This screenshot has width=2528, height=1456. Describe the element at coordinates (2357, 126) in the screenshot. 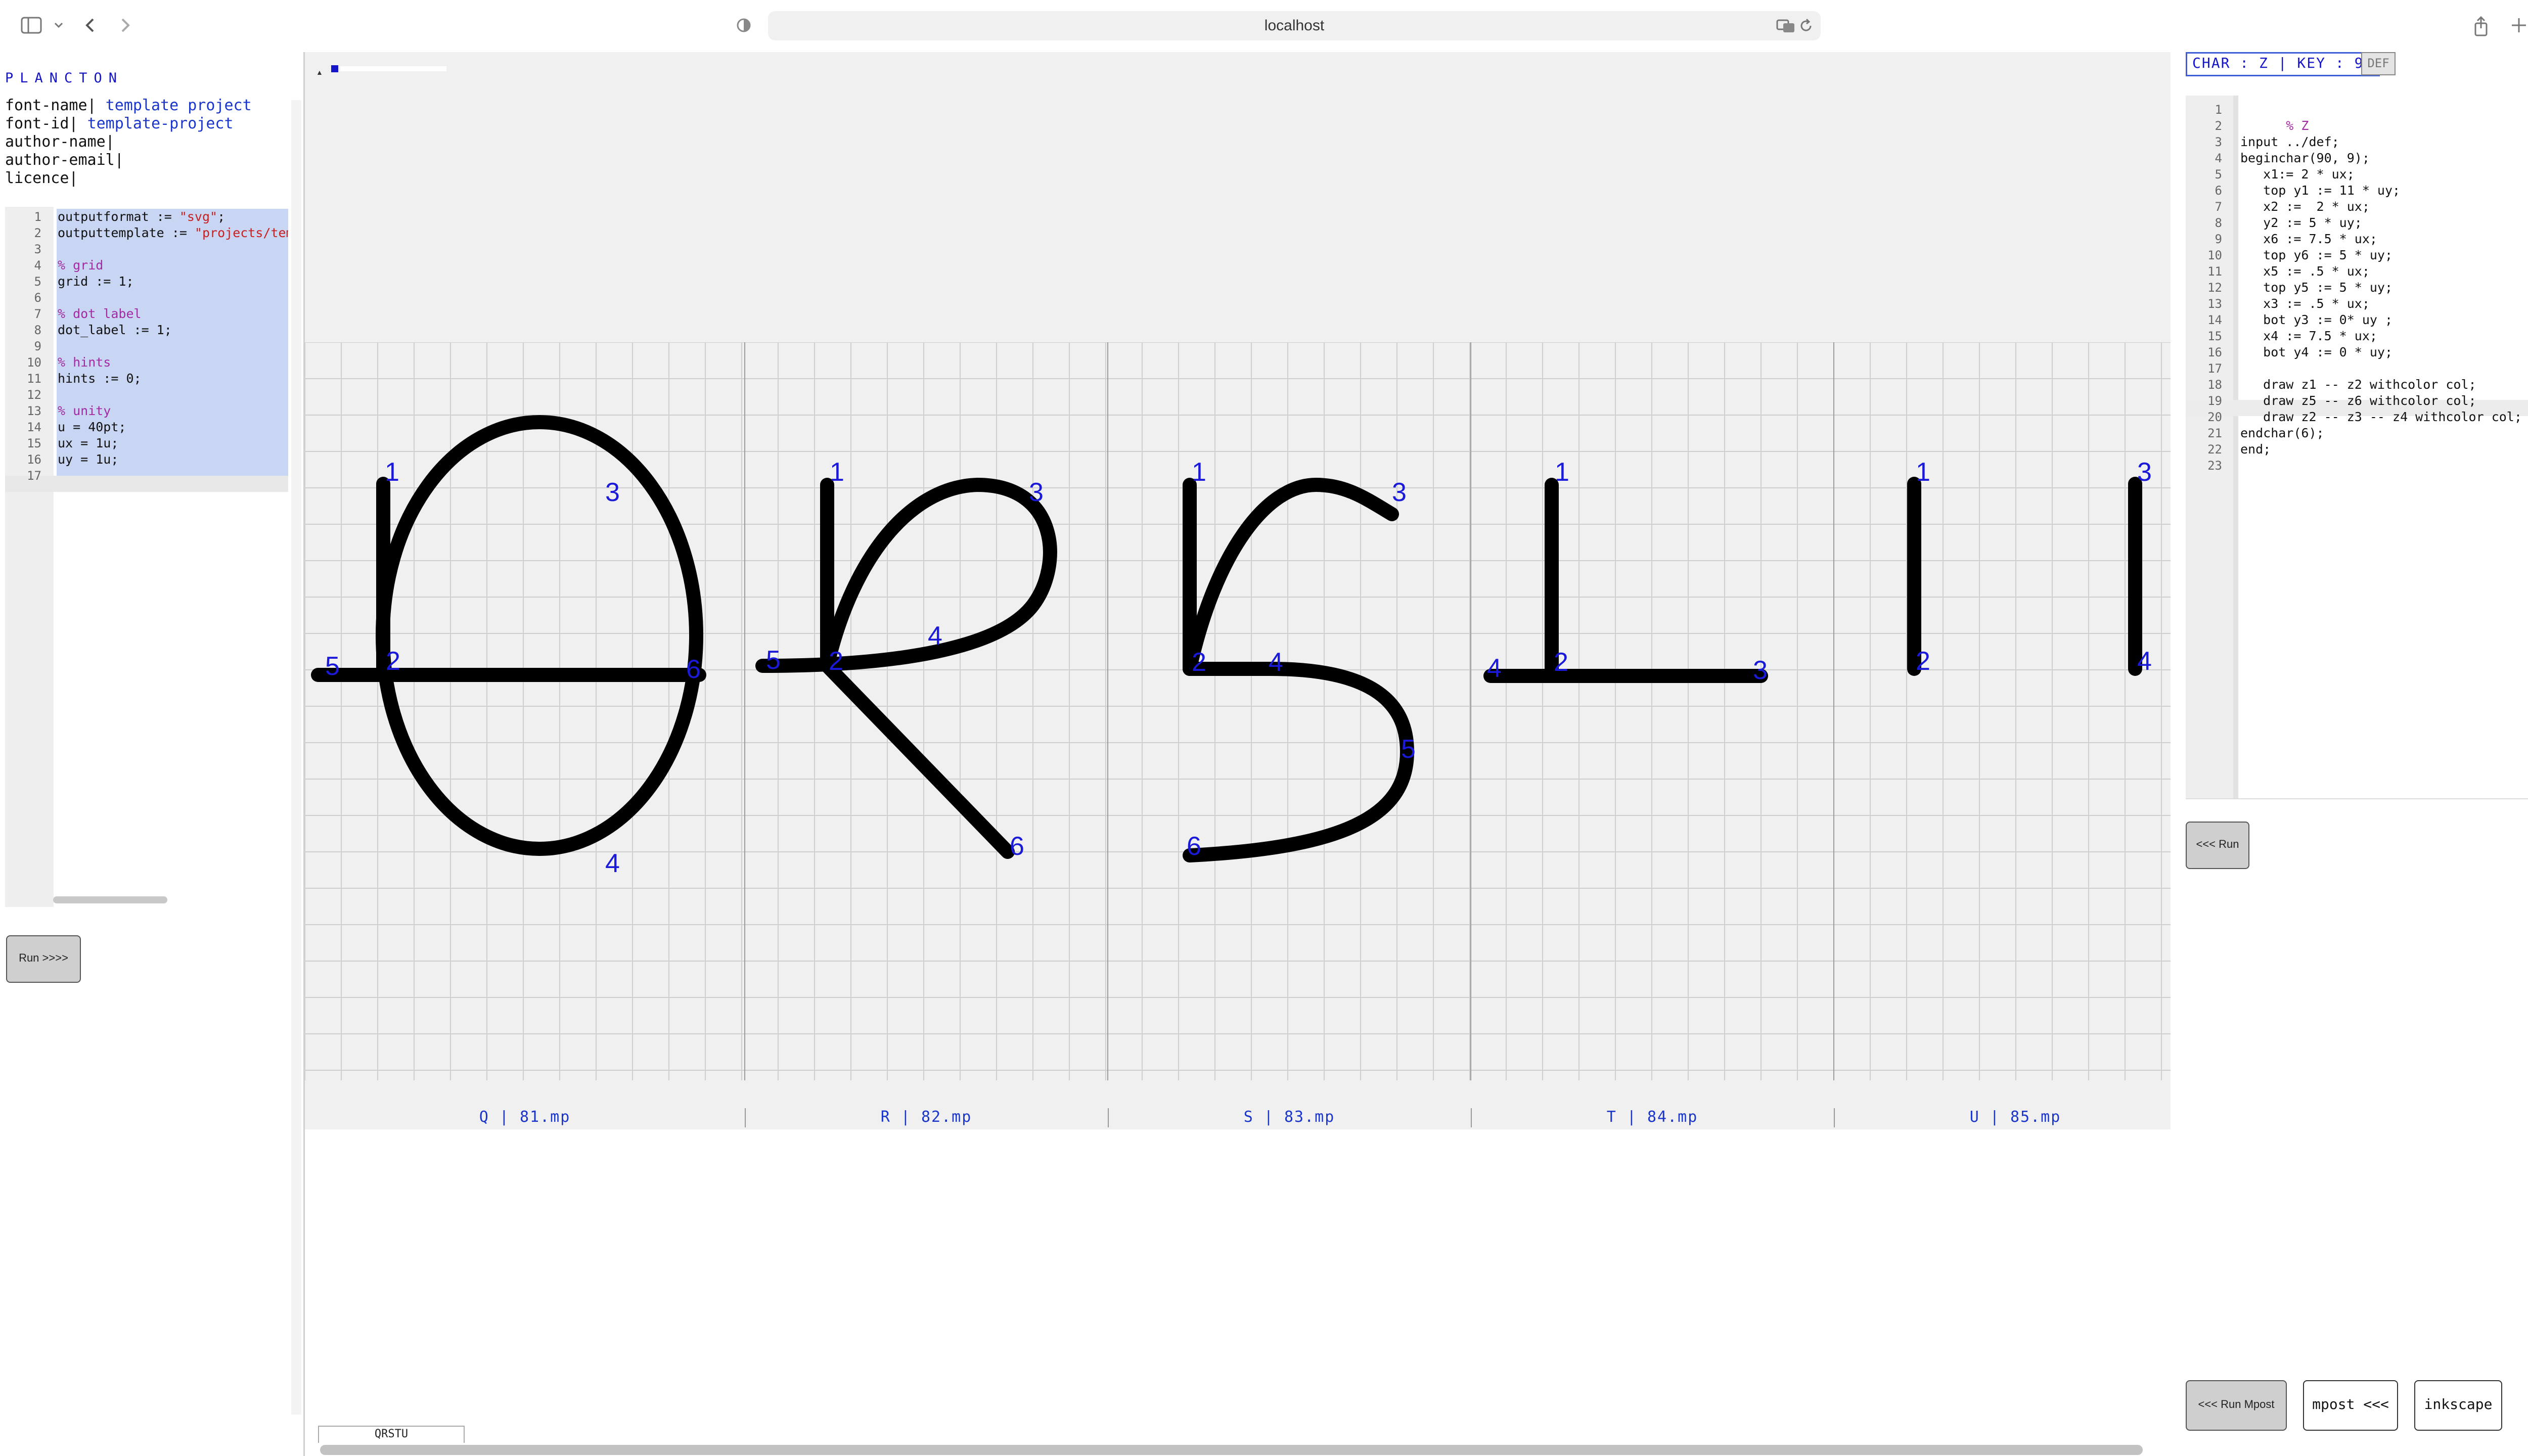

I see `code-line: 2 % Z` at that location.